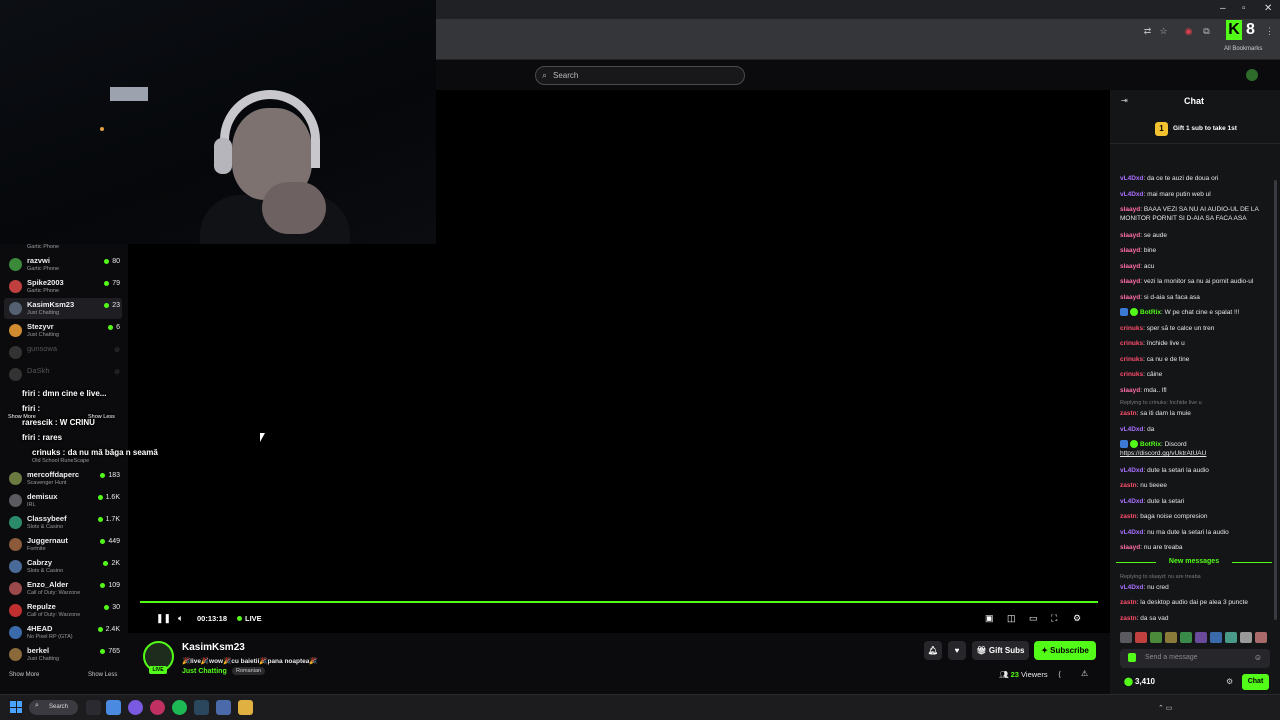 The height and width of the screenshot is (720, 1280). What do you see at coordinates (63, 588) in the screenshot?
I see `sidebar-channel-item: Enzo_Alder Call of Duty: Warzone 109` at bounding box center [63, 588].